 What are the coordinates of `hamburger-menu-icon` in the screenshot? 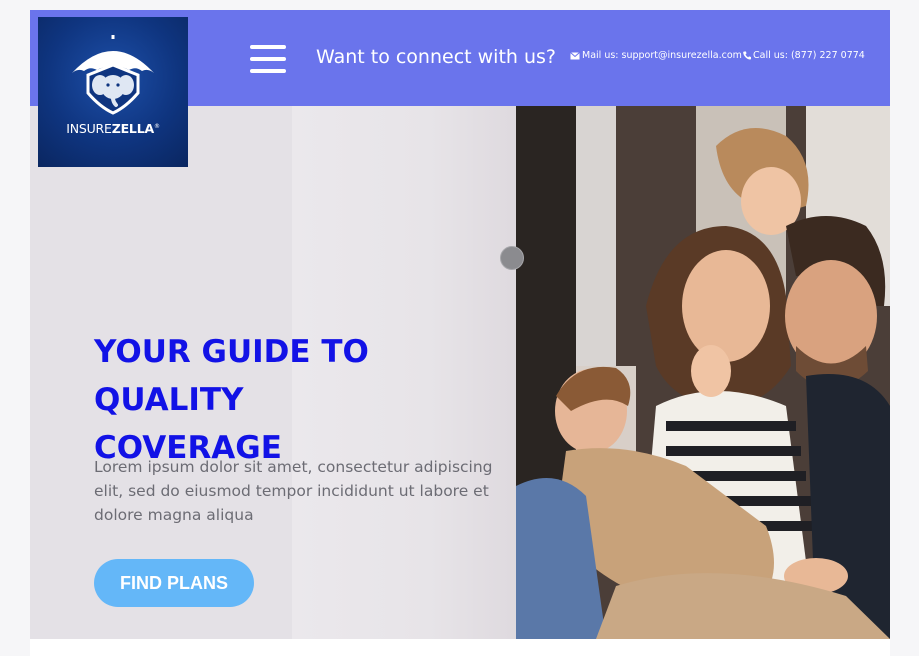 It's located at (268, 59).